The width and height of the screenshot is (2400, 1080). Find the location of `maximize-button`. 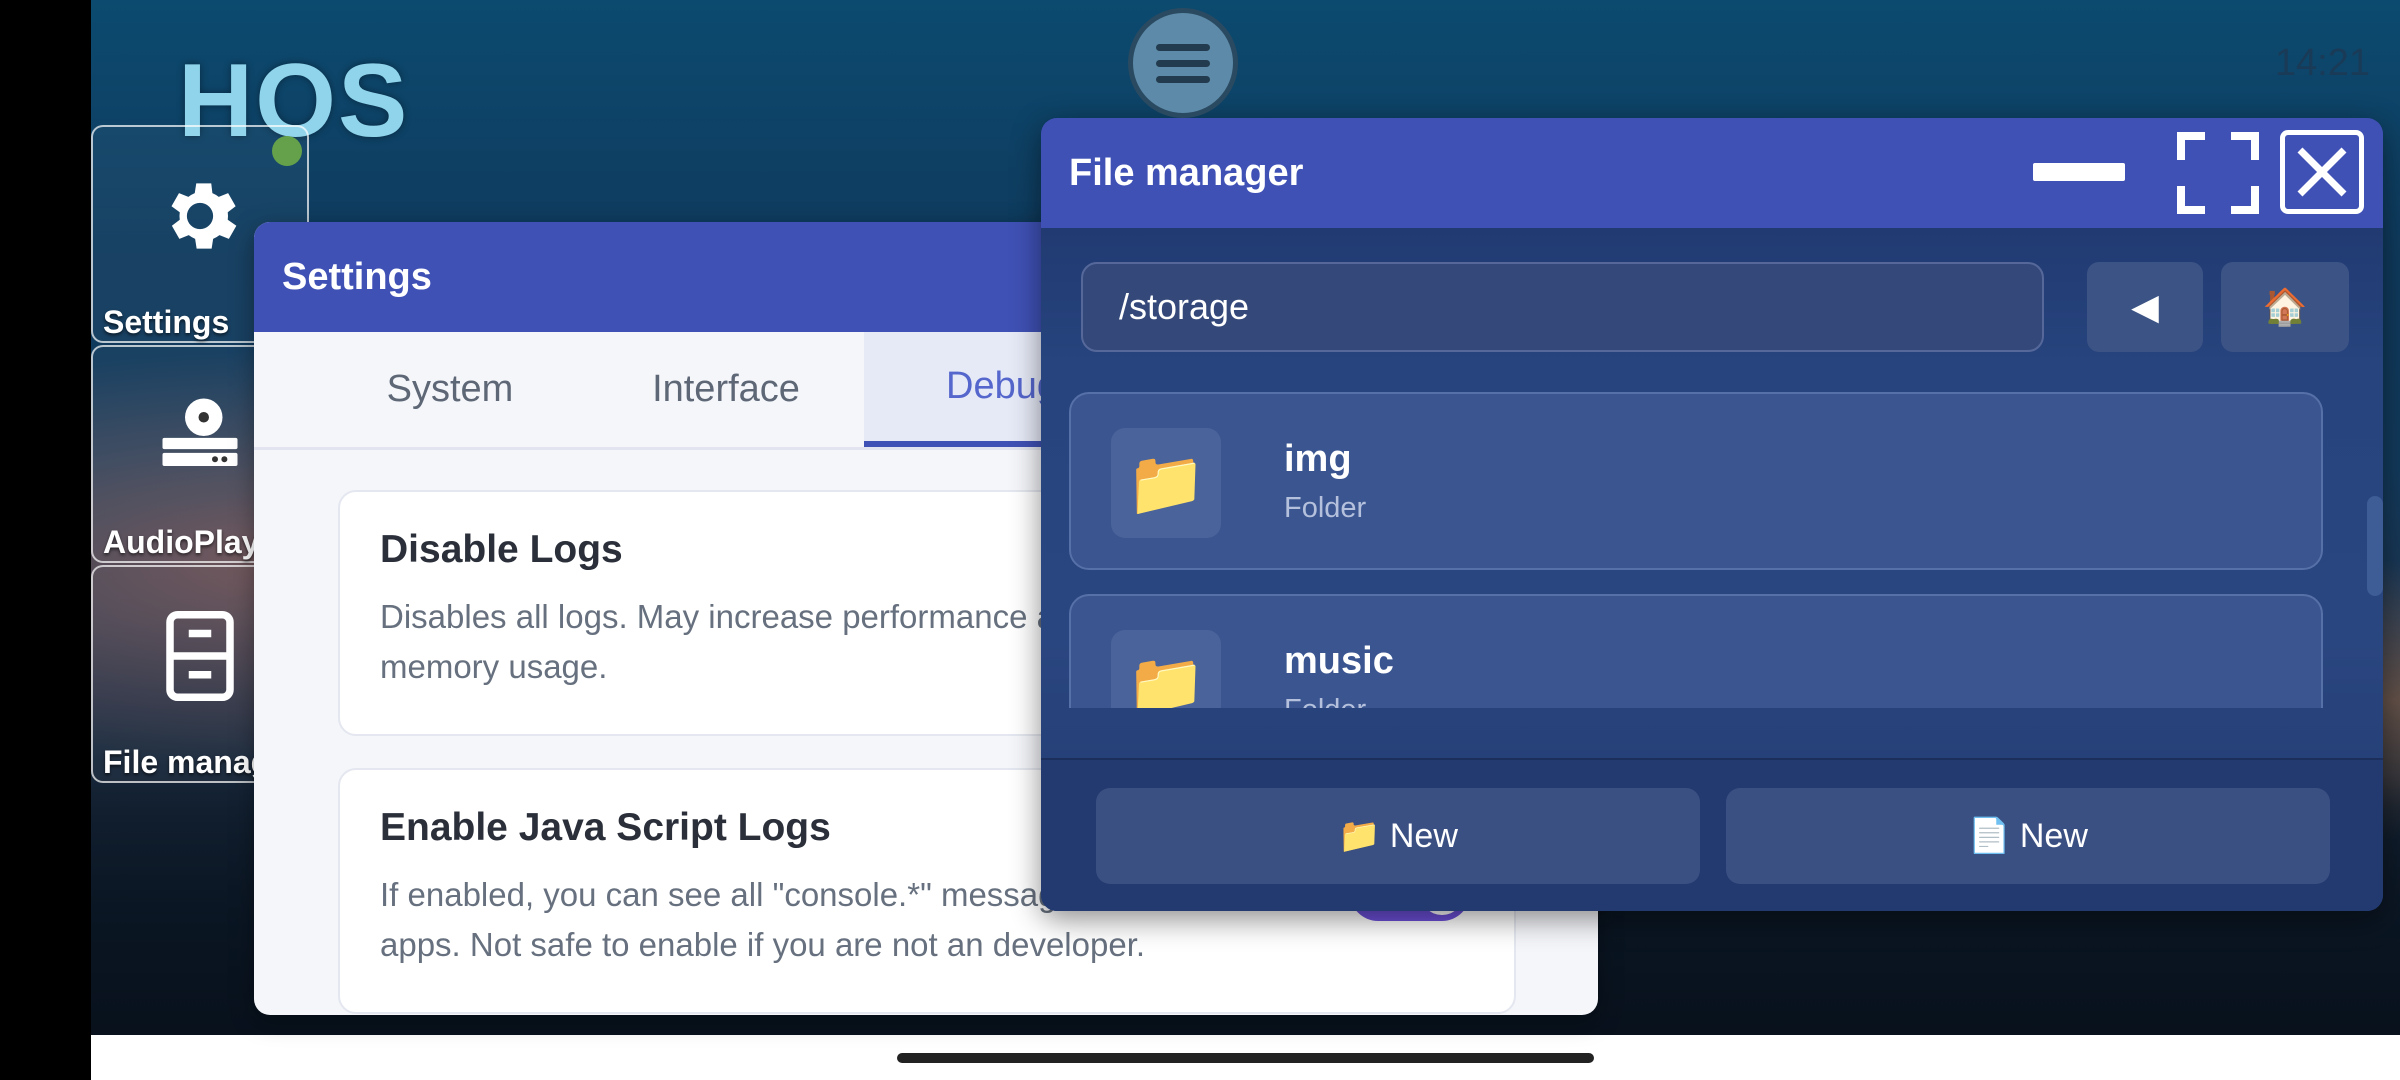

maximize-button is located at coordinates (2218, 173).